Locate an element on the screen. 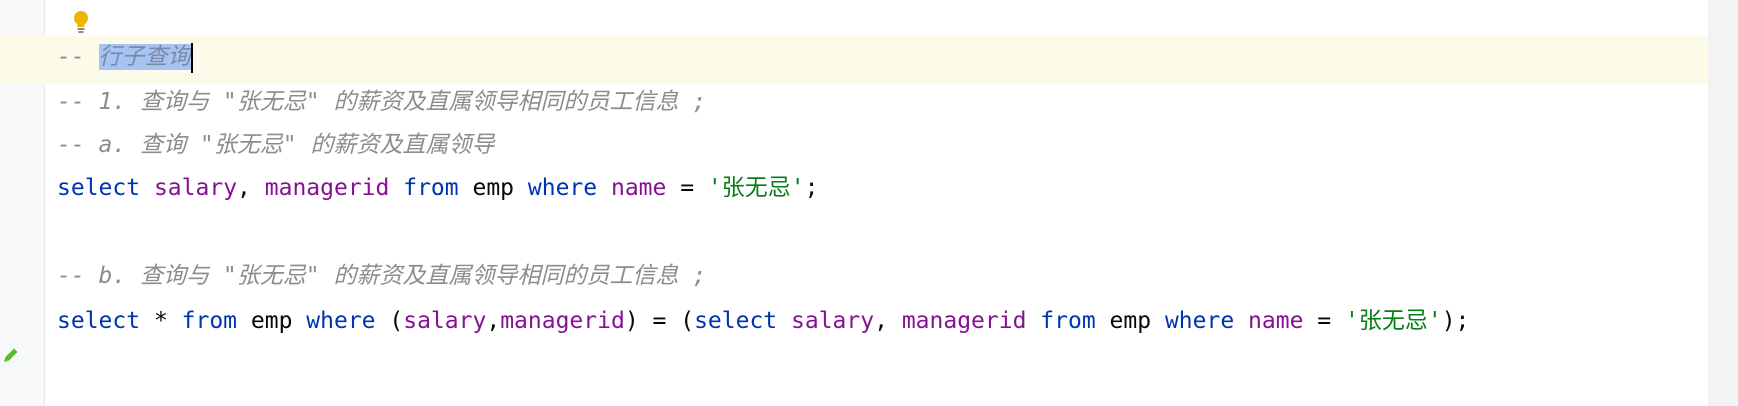 This screenshot has width=1738, height=406. code-line-3: -- a. 查询 "张无忌" 的薪资及直属领导 is located at coordinates (275, 145).